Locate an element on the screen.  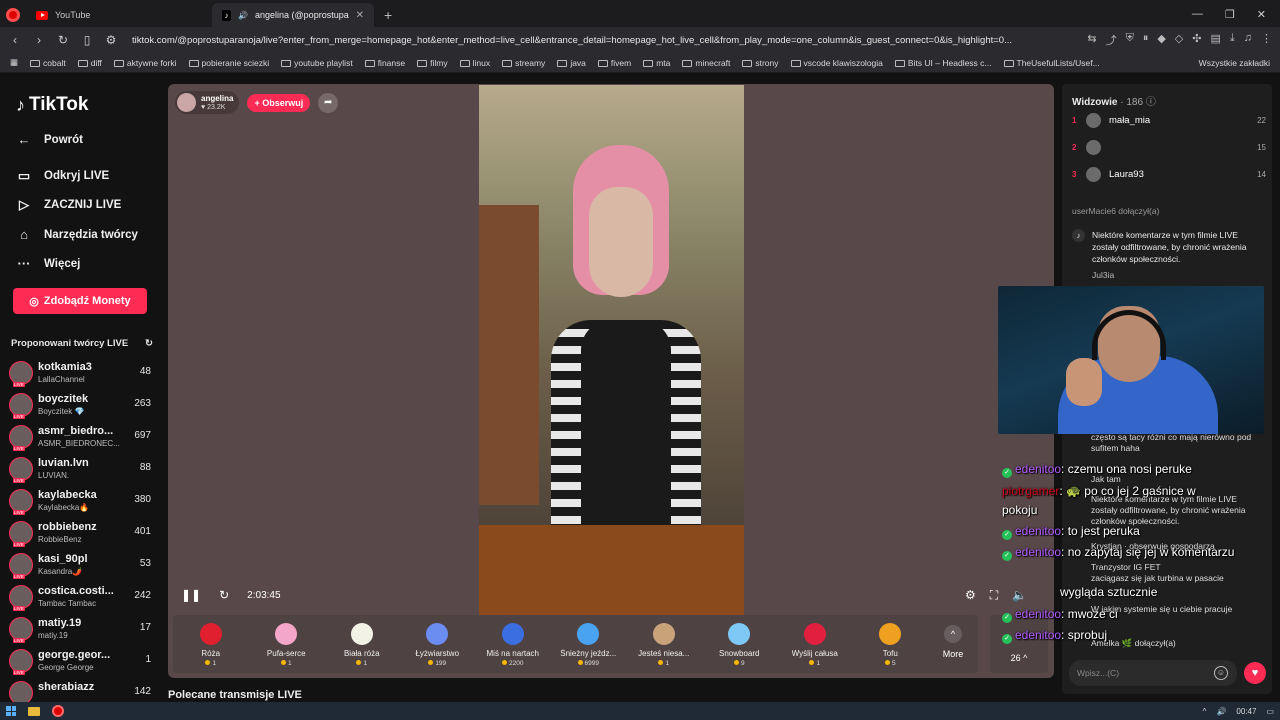
bookmark-item: pobieranie sciezki is located at coordinates (228, 63).